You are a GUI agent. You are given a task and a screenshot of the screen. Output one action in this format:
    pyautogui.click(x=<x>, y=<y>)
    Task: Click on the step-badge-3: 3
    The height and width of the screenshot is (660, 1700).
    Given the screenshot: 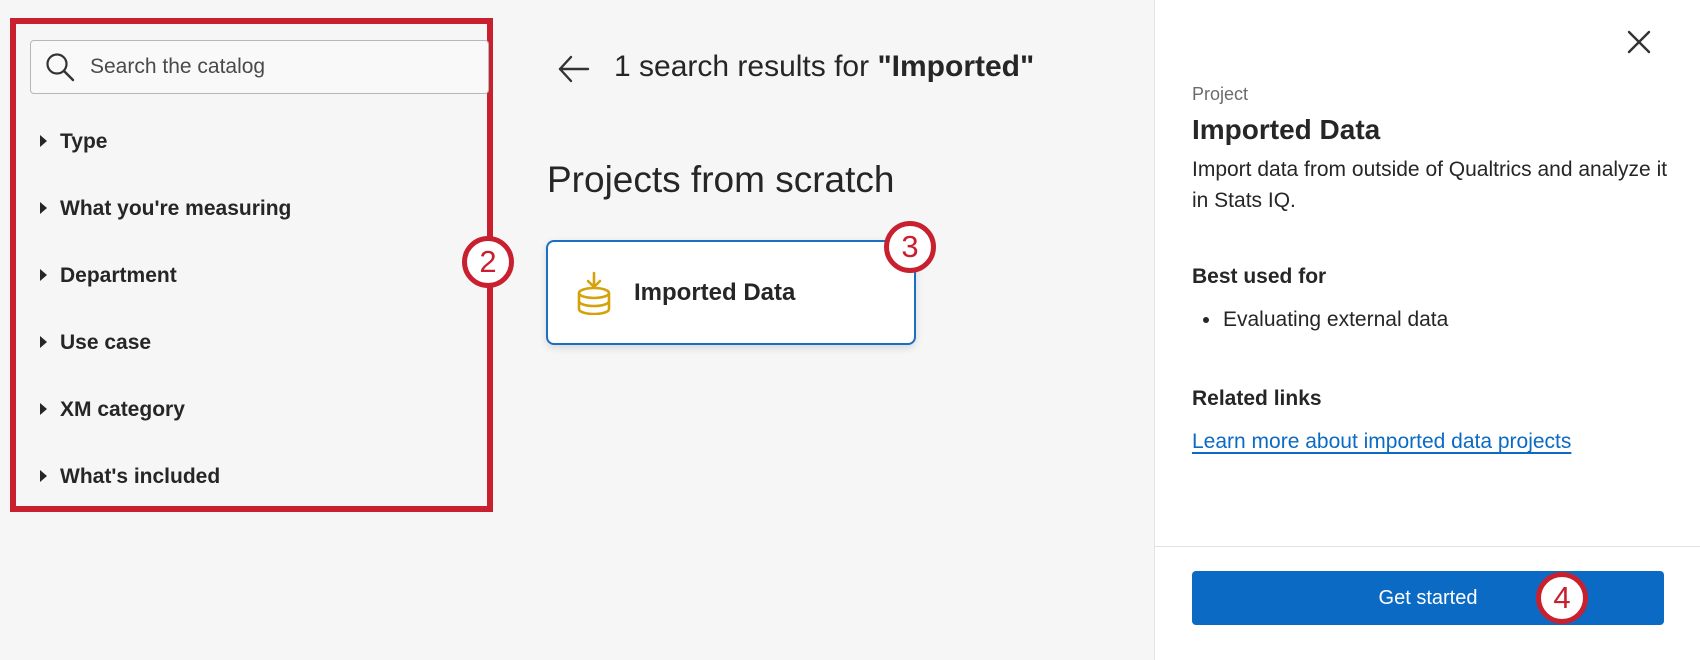 What is the action you would take?
    pyautogui.click(x=910, y=247)
    